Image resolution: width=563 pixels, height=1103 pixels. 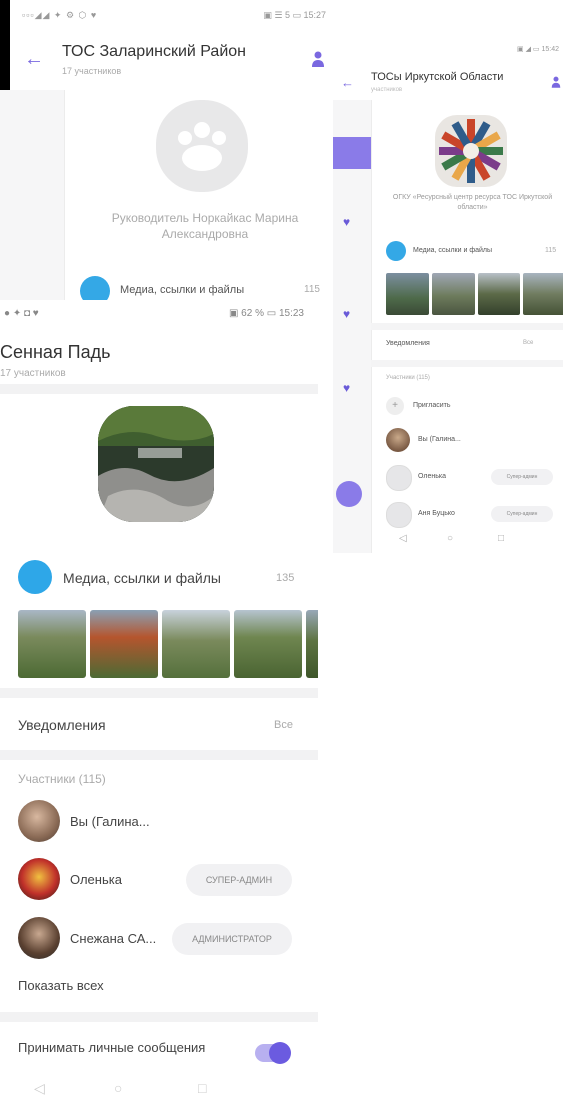 I want to click on compose-button, so click(x=349, y=494).